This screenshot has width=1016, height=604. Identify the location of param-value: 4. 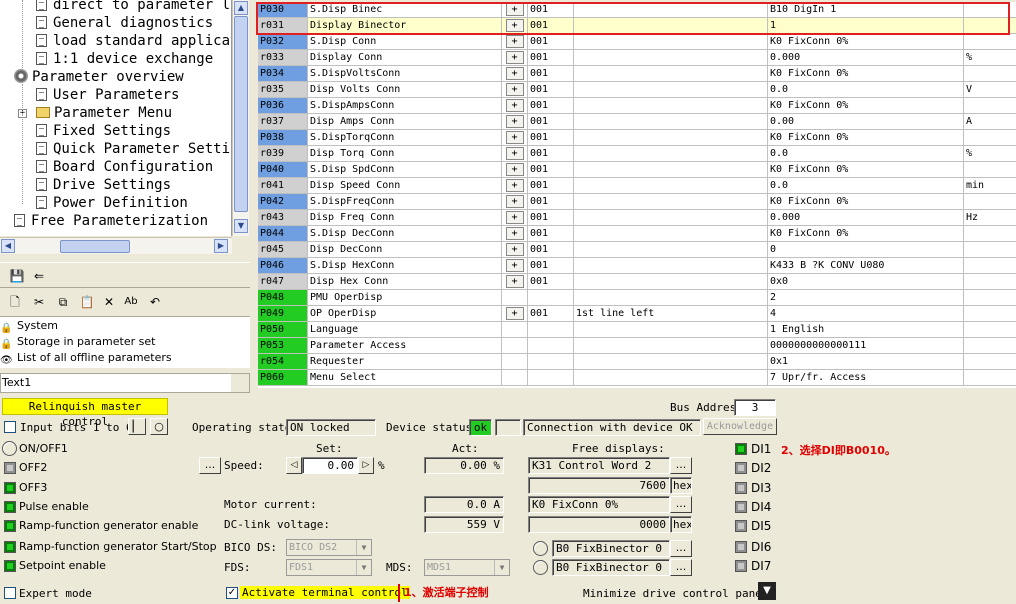
(866, 313).